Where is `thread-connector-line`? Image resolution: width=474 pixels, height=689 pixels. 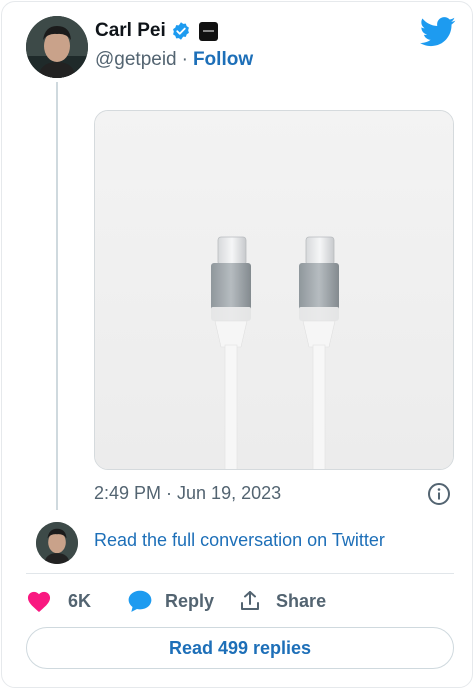 thread-connector-line is located at coordinates (57, 296).